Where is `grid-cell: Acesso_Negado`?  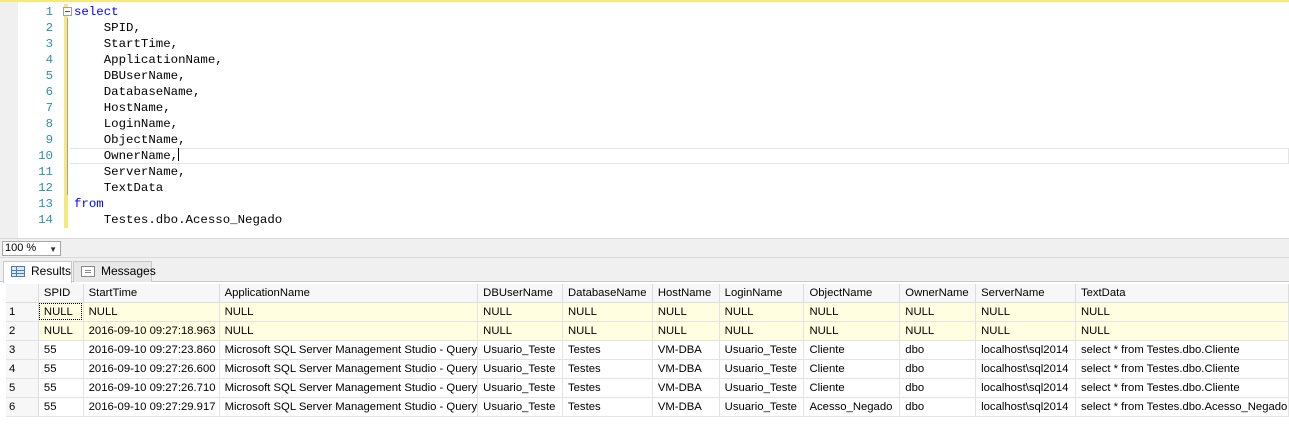
grid-cell: Acesso_Negado is located at coordinates (852, 407).